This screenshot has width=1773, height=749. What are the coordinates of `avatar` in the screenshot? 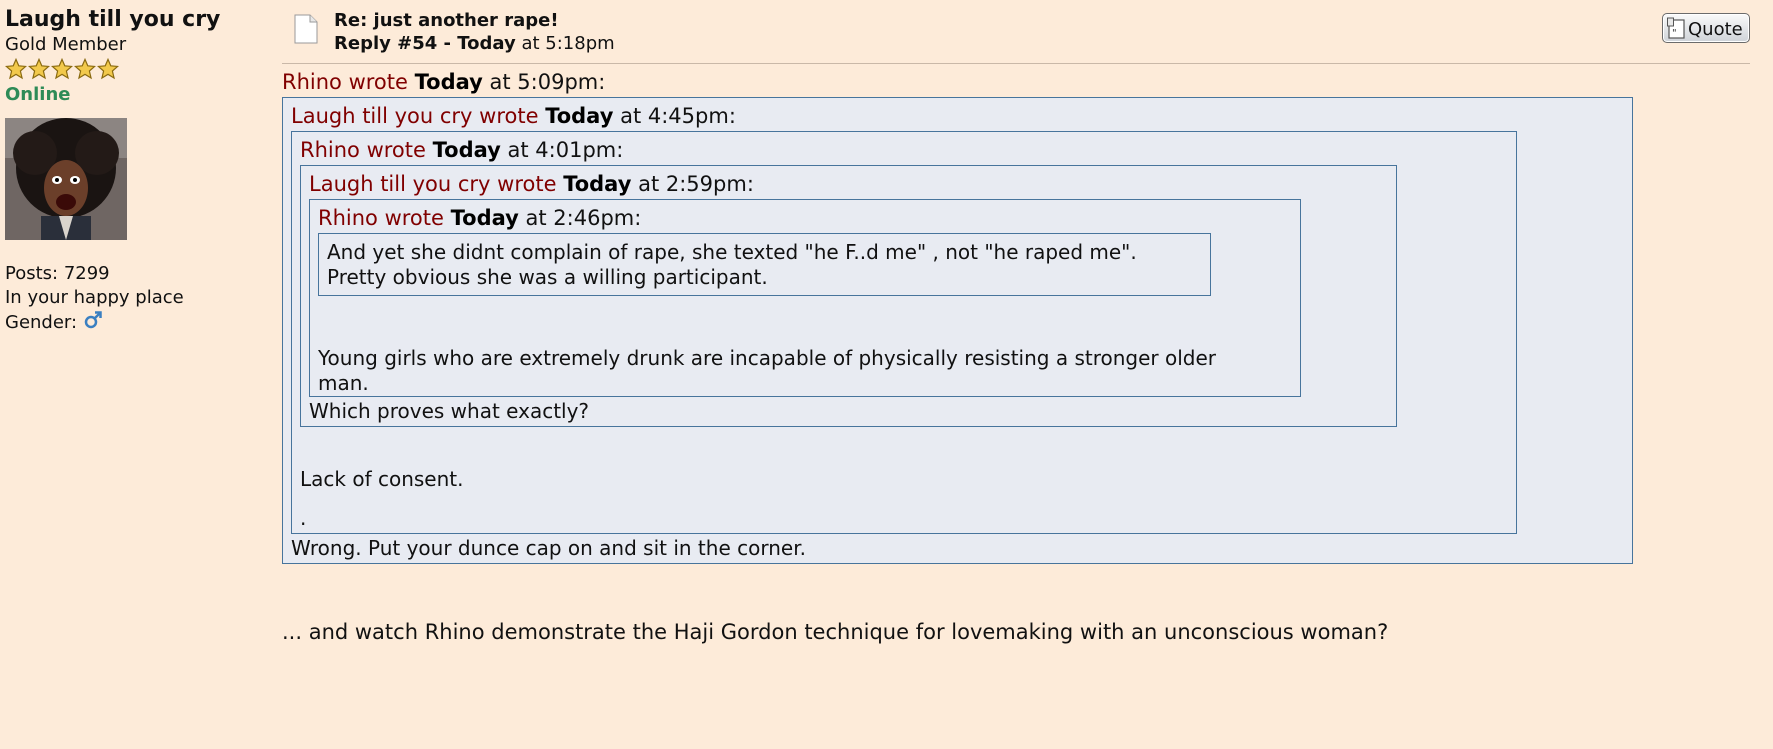 It's located at (66, 179).